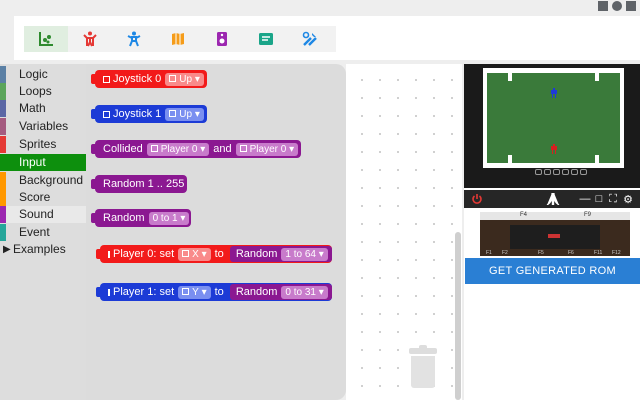 The image size is (640, 400). I want to click on dropdown-value: 0 to 31, so click(300, 292).